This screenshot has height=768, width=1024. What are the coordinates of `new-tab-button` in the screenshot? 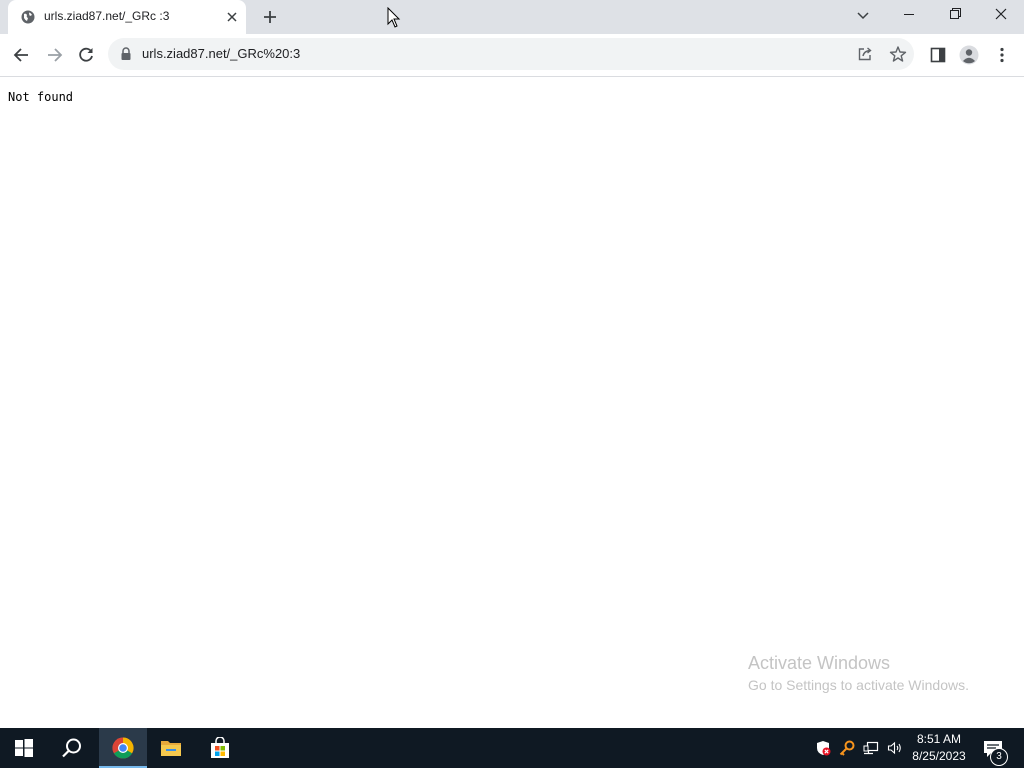 It's located at (270, 17).